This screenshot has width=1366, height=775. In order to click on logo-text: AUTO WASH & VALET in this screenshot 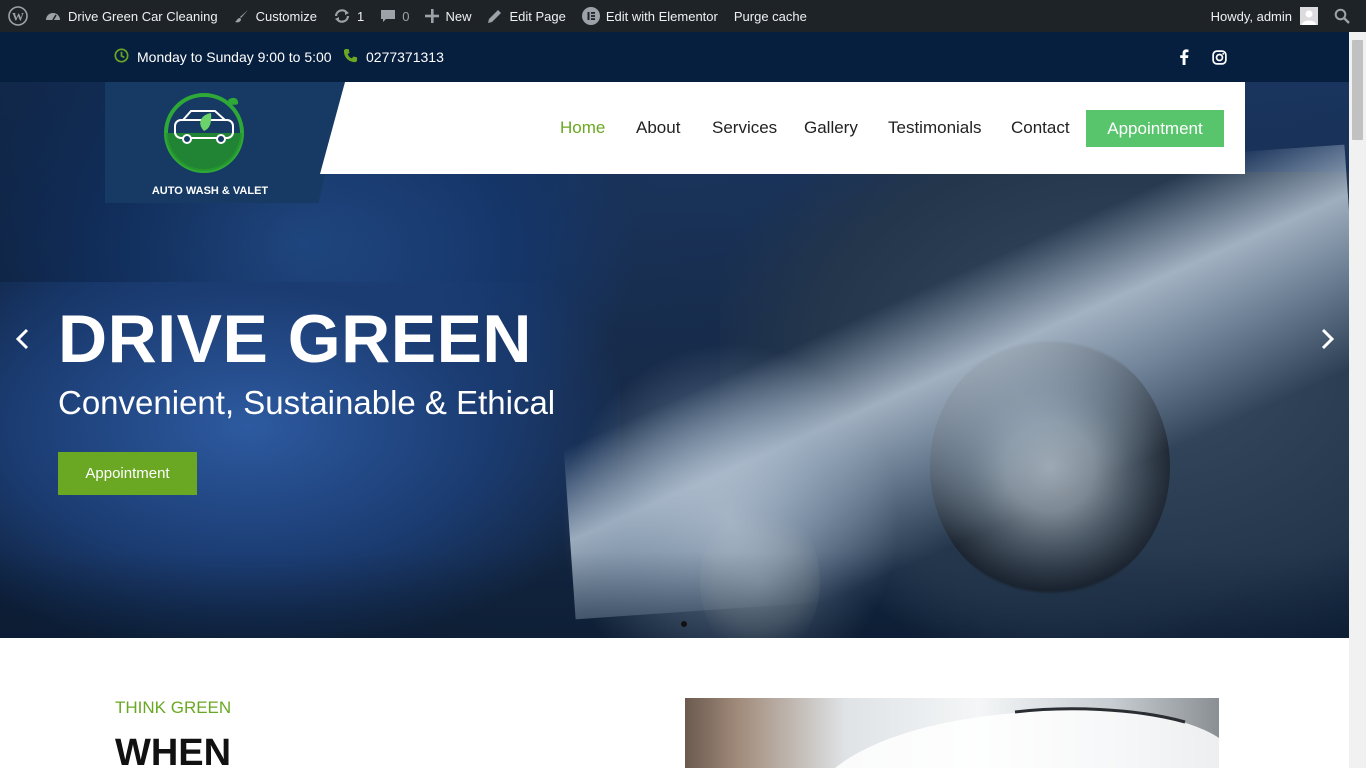, I will do `click(210, 191)`.